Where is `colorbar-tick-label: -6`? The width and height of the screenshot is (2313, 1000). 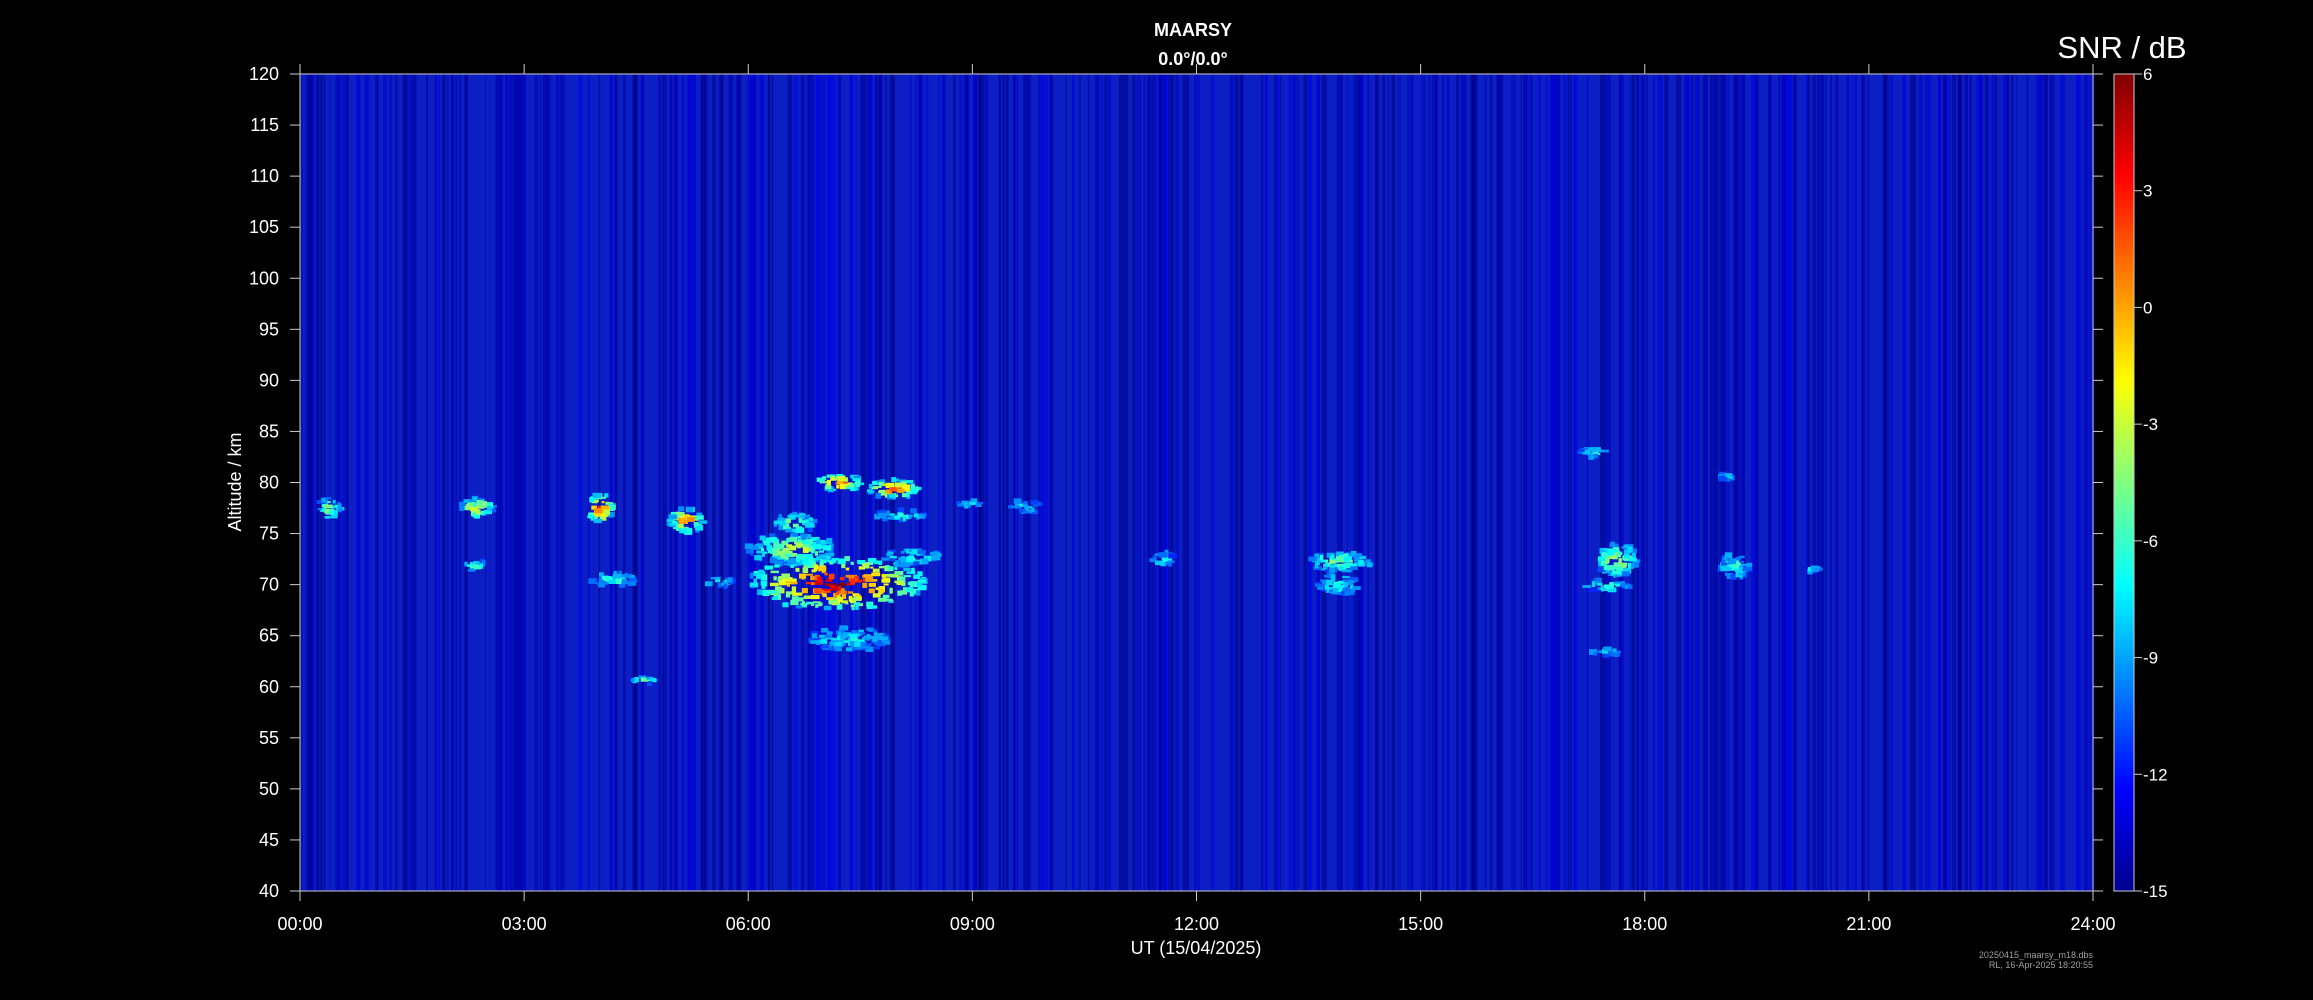
colorbar-tick-label: -6 is located at coordinates (2150, 541).